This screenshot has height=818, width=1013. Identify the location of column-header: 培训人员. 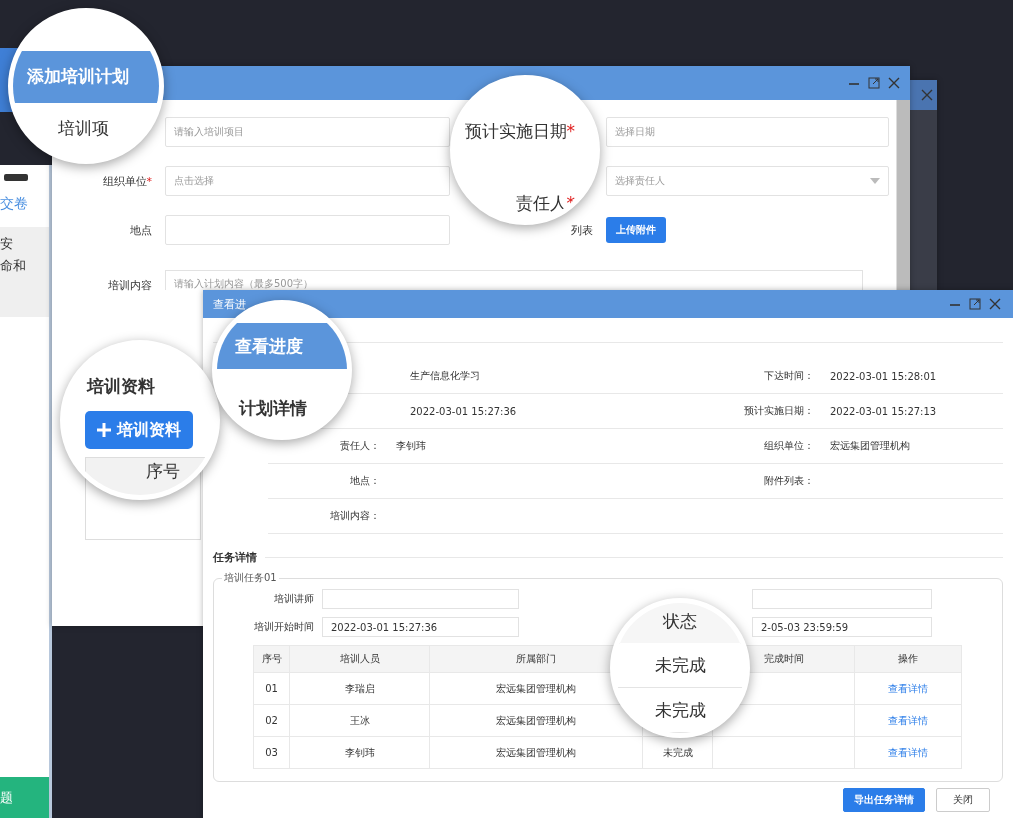
(359, 659).